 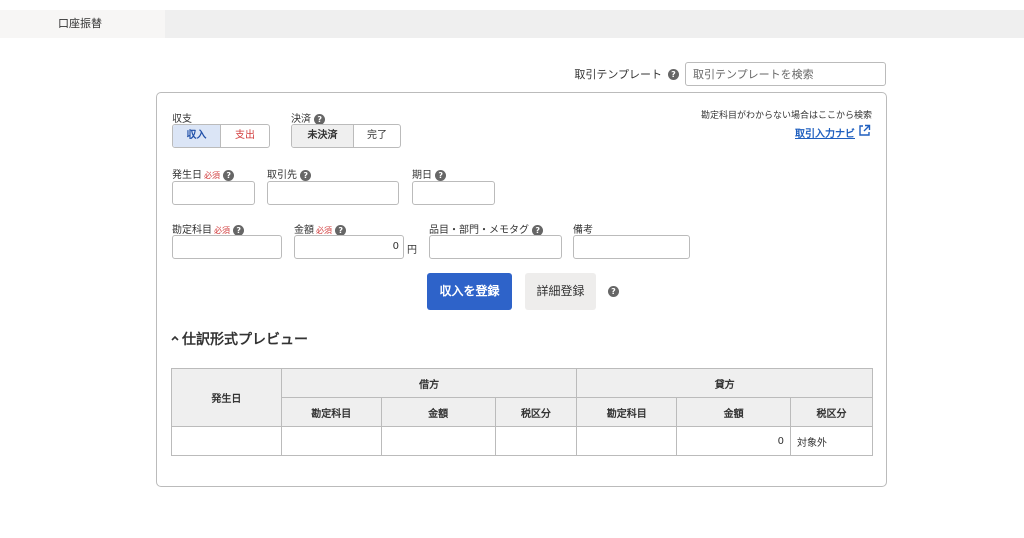 I want to click on cell-debit-tax, so click(x=536, y=441).